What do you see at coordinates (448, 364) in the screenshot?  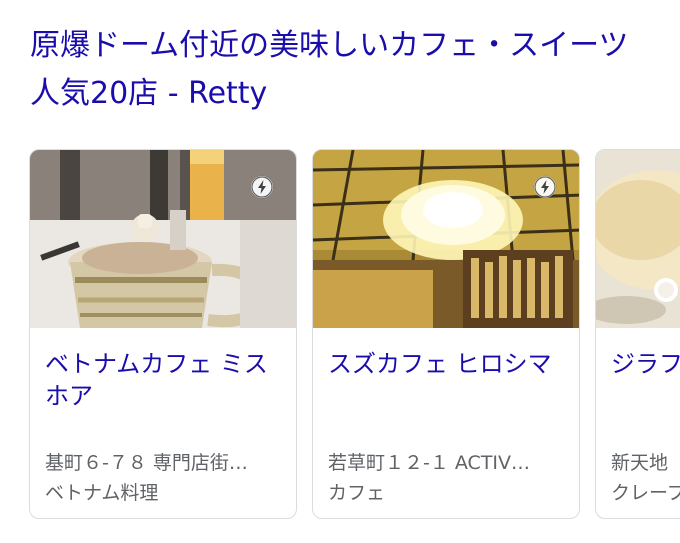 I see `place-name: スズカフェ ヒロシマ` at bounding box center [448, 364].